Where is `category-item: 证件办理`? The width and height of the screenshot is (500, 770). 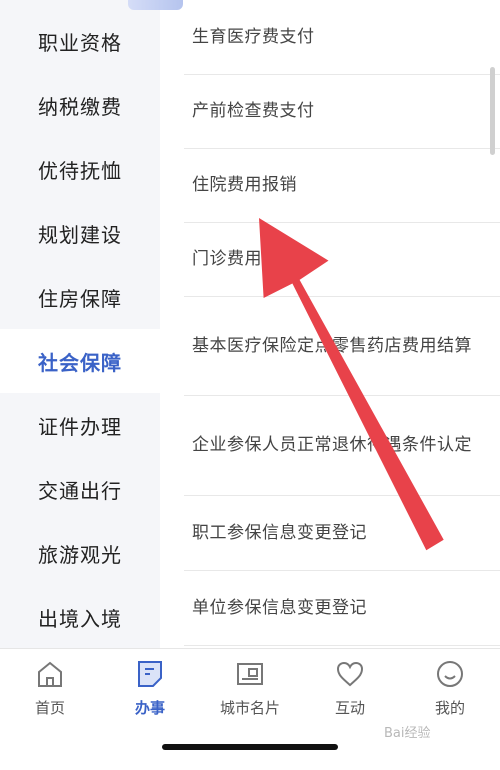 category-item: 证件办理 is located at coordinates (80, 425).